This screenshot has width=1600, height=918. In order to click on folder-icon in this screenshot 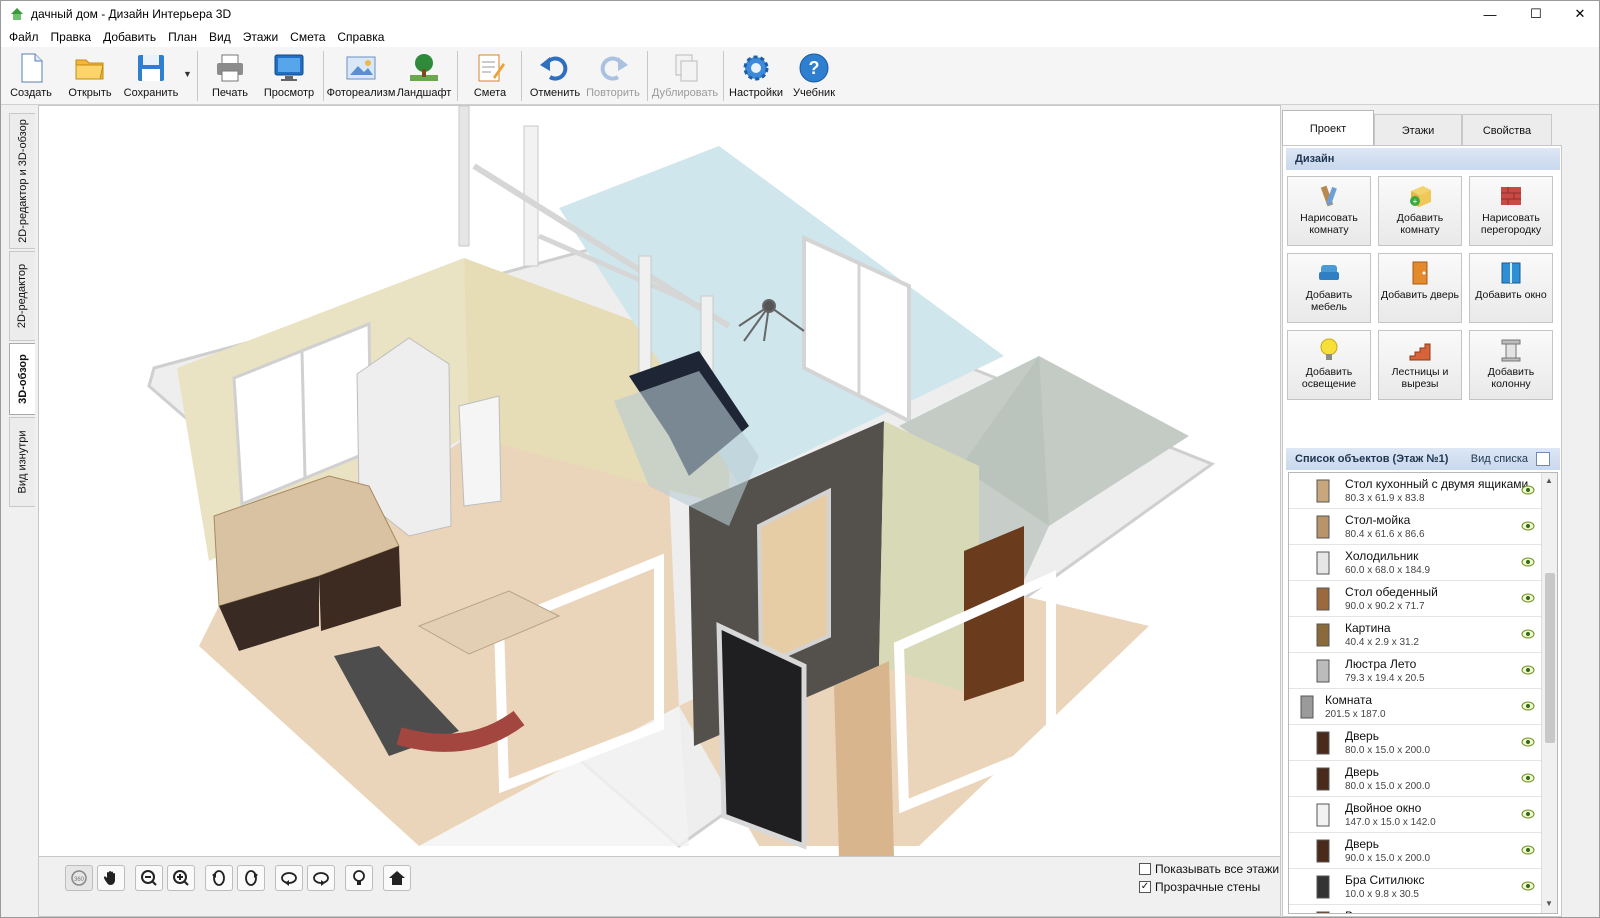, I will do `click(89, 69)`.